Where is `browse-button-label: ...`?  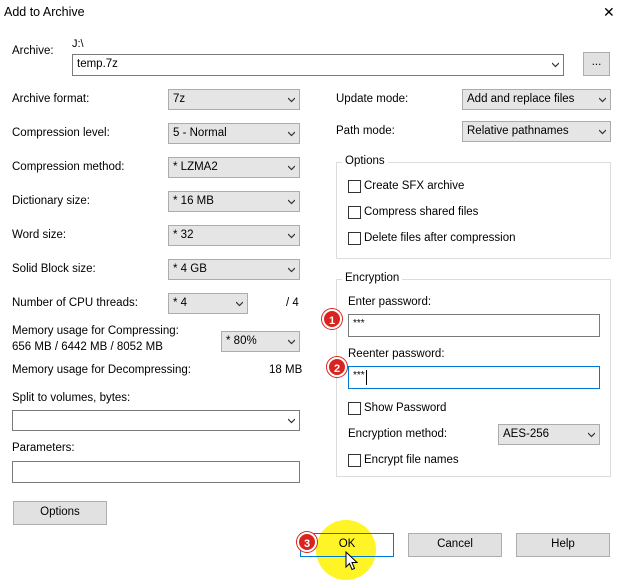 browse-button-label: ... is located at coordinates (596, 62).